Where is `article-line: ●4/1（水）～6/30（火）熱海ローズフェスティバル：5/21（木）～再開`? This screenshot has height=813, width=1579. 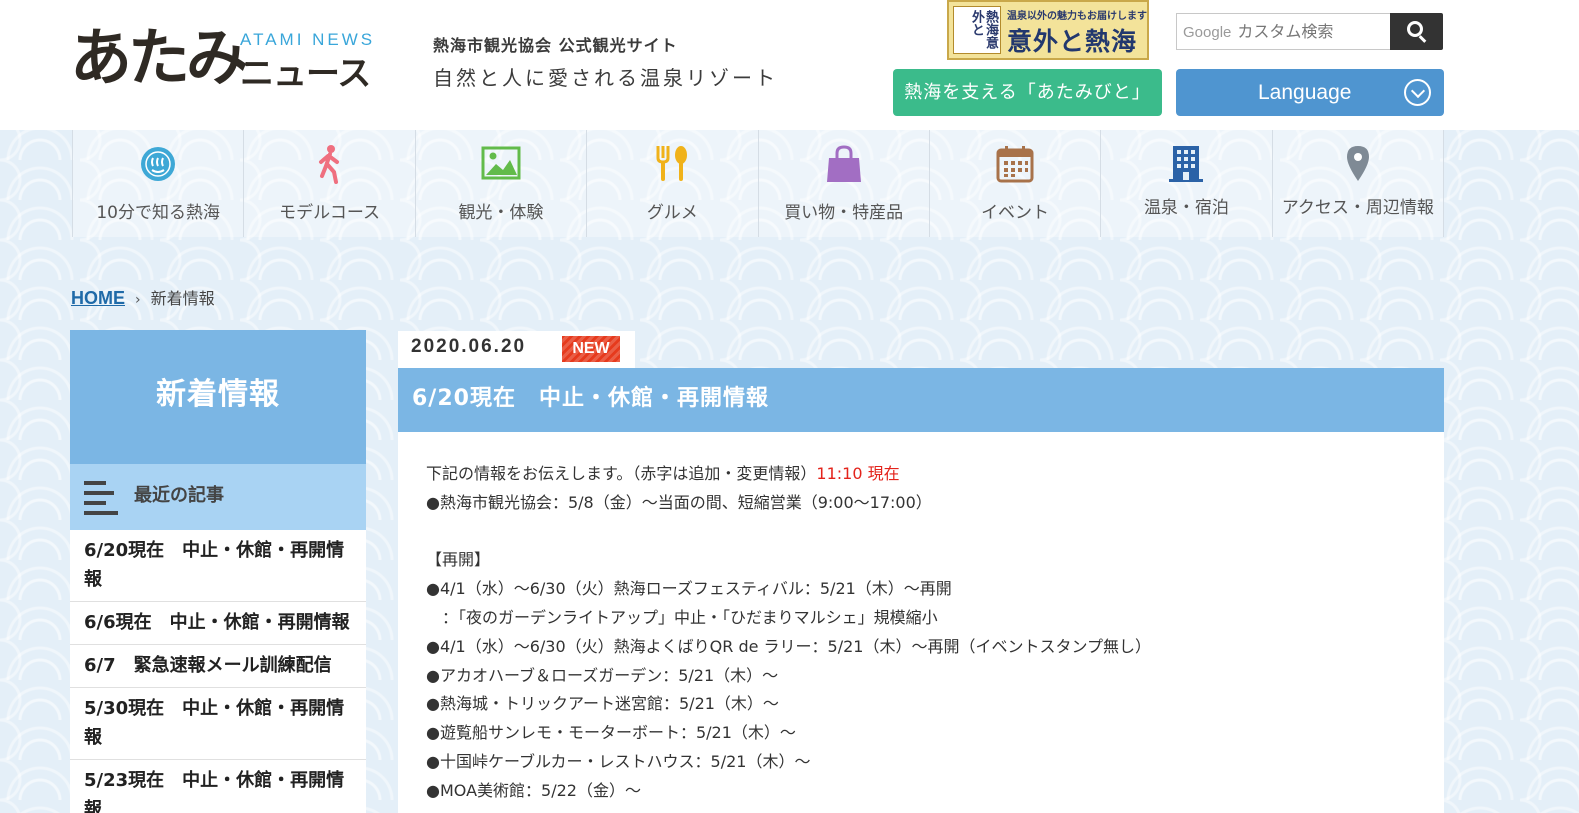
article-line: ●4/1（水）～6/30（火）熱海ローズフェスティバル：5/21（木）～再開 is located at coordinates (689, 589).